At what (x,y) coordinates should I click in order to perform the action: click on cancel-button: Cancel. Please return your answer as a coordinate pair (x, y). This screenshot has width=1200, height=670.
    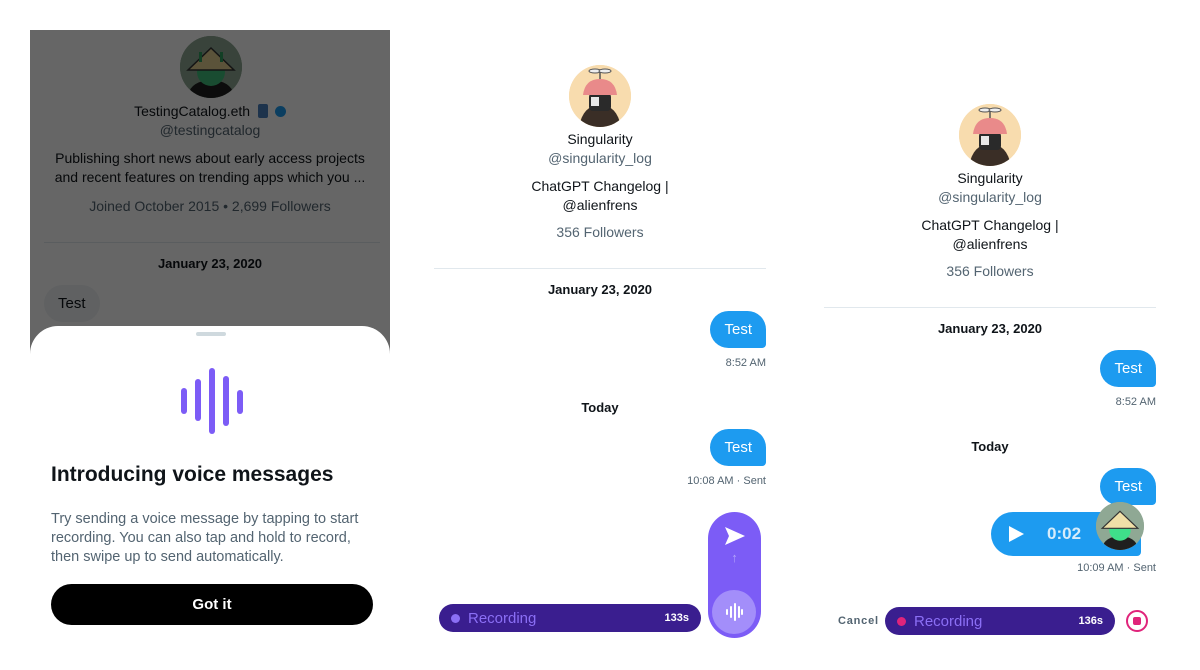
    Looking at the image, I should click on (858, 621).